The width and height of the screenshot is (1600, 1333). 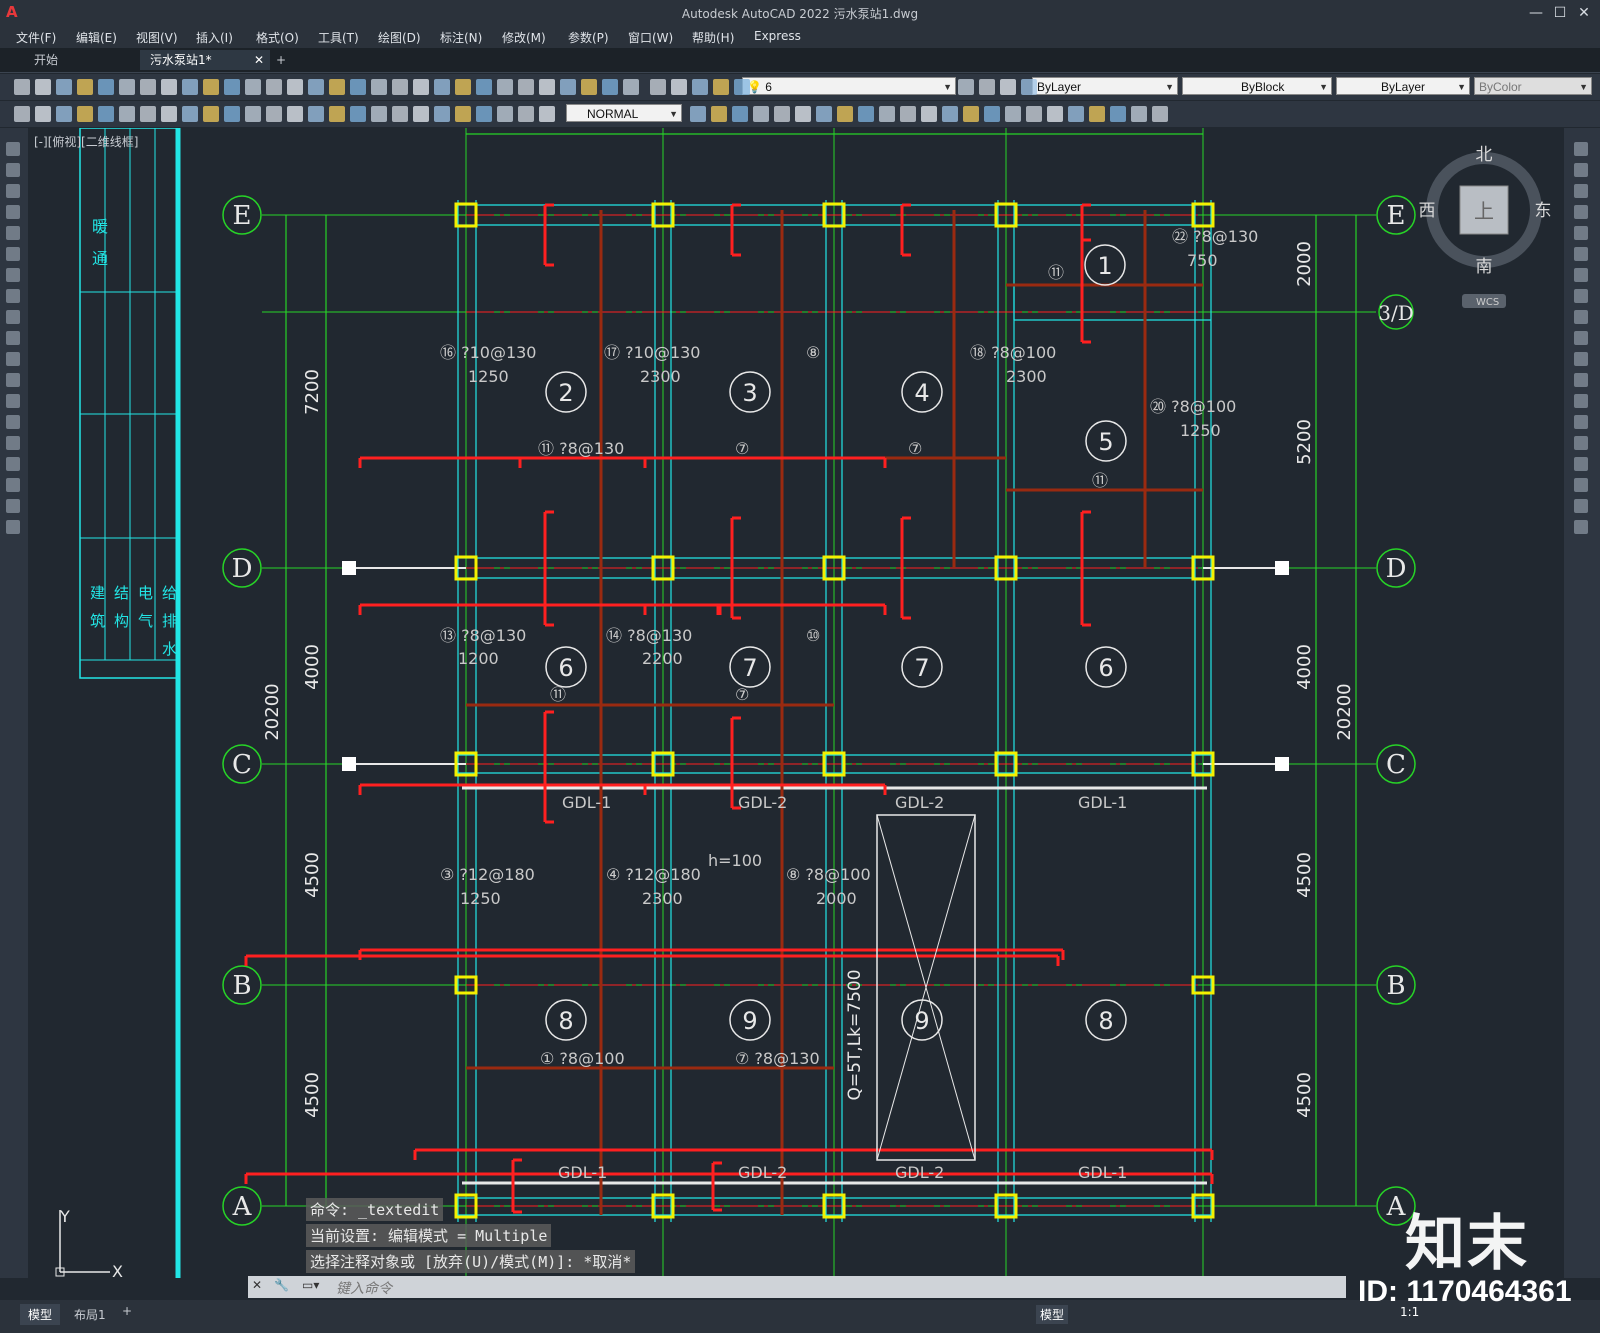 What do you see at coordinates (310, 1285) in the screenshot?
I see `cmd-recent-icon: ▭▾` at bounding box center [310, 1285].